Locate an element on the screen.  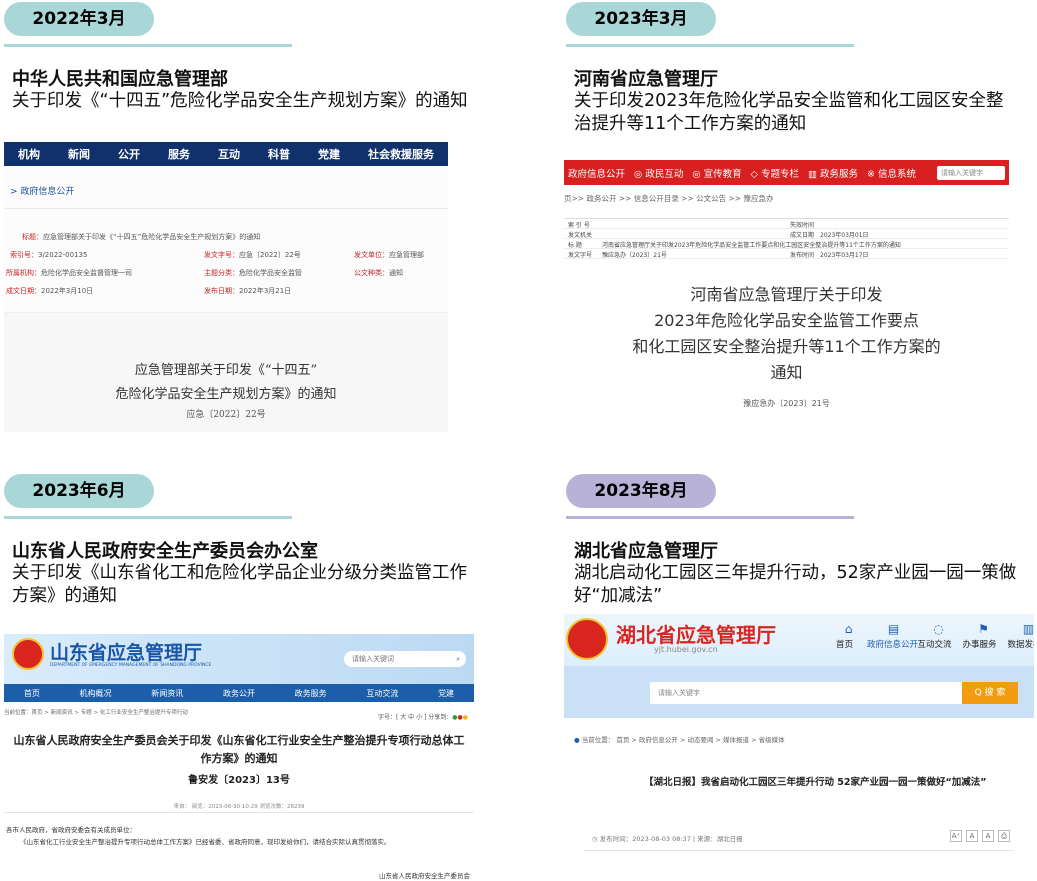
nav-item: 服务 is located at coordinates (179, 154).